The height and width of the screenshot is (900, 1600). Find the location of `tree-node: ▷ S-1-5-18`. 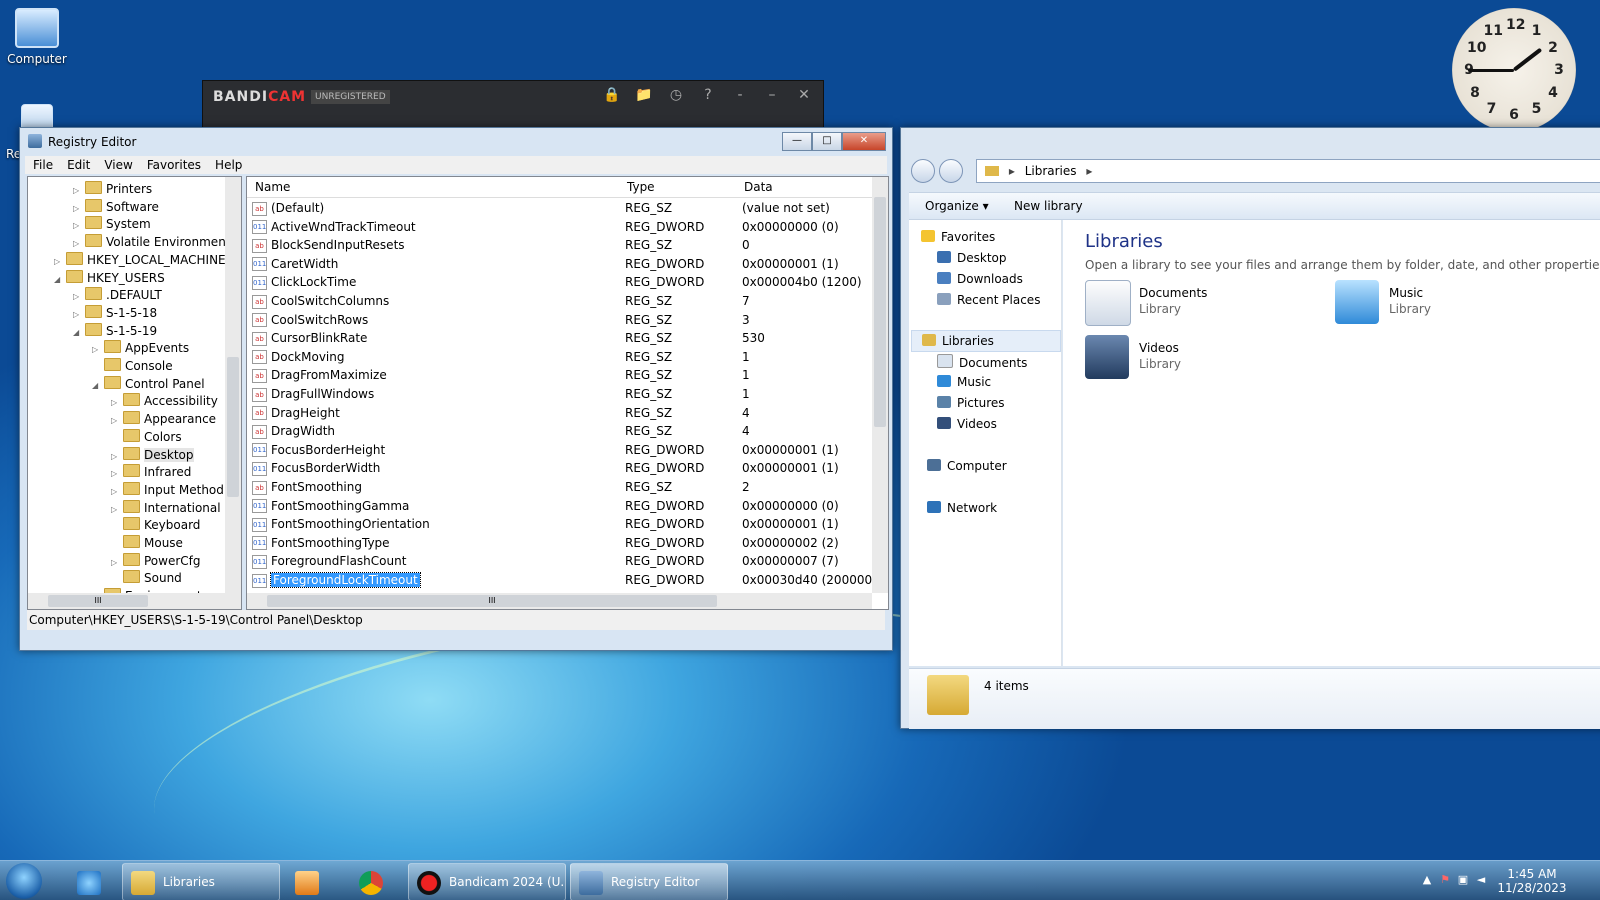

tree-node: ▷ S-1-5-18 is located at coordinates (115, 313).